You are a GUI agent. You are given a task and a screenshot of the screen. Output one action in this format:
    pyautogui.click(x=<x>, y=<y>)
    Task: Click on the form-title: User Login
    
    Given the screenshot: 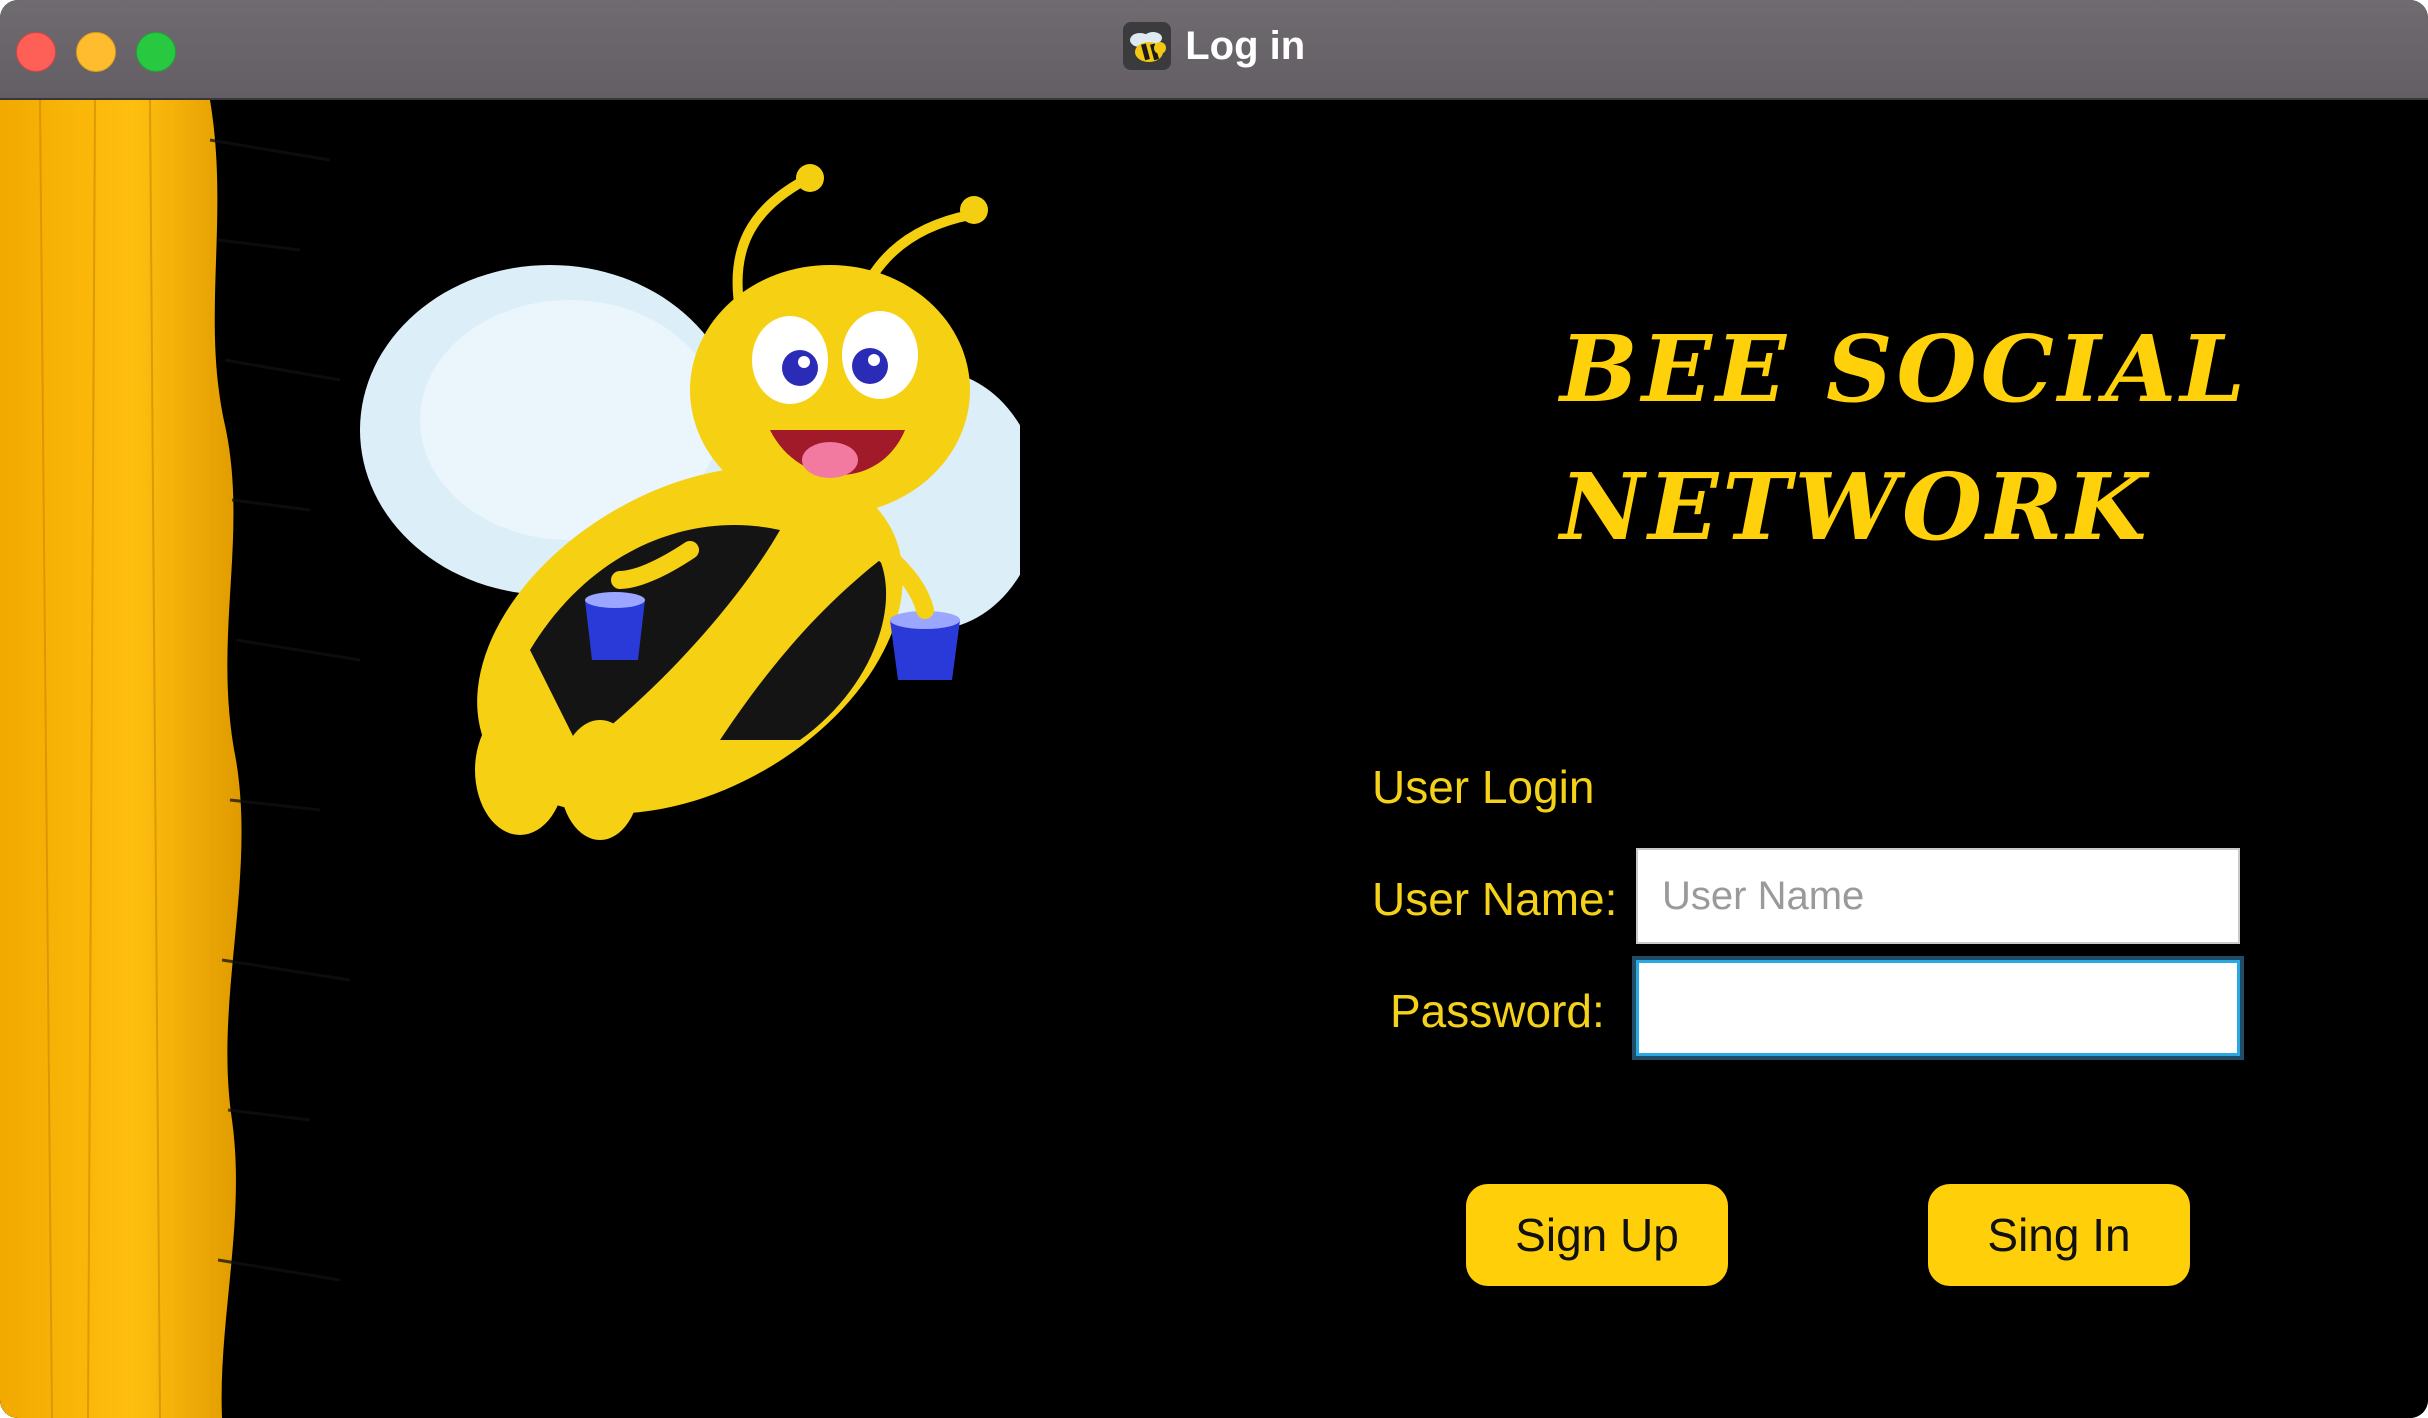 What is the action you would take?
    pyautogui.click(x=1483, y=787)
    